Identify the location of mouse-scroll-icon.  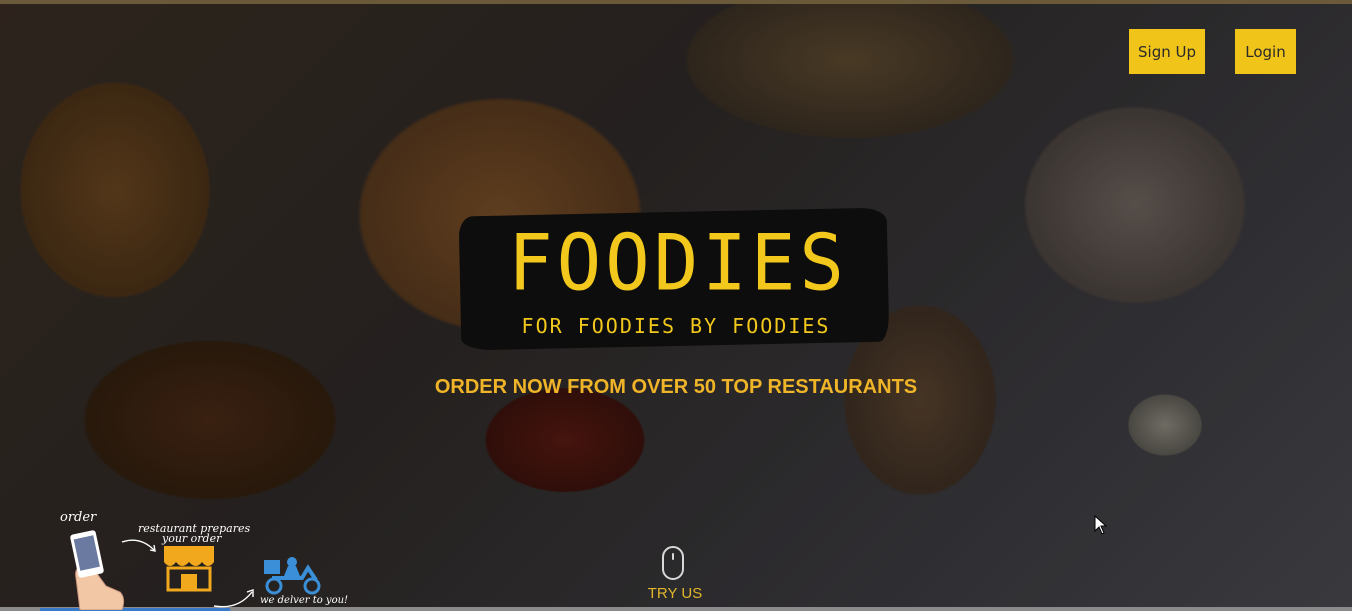
(673, 563).